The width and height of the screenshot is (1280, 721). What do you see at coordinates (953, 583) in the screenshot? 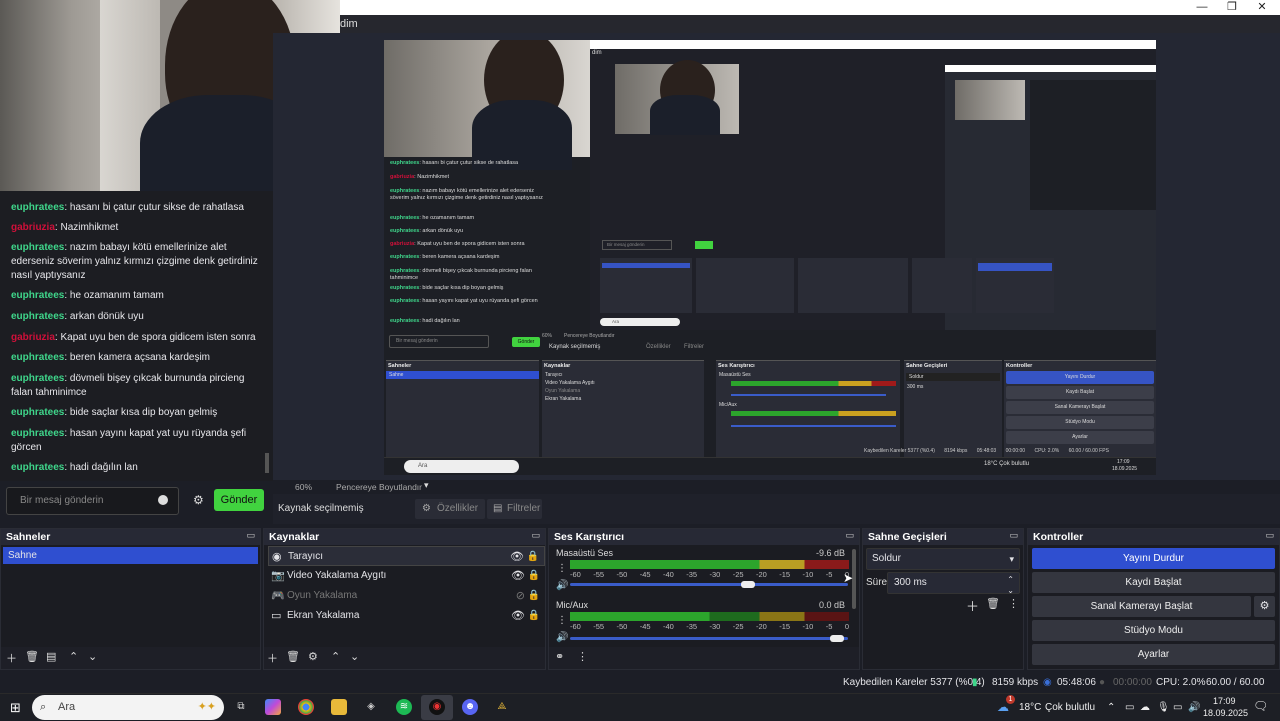
I see `duration-stepper: 300 ms ⌃ ⌄` at bounding box center [953, 583].